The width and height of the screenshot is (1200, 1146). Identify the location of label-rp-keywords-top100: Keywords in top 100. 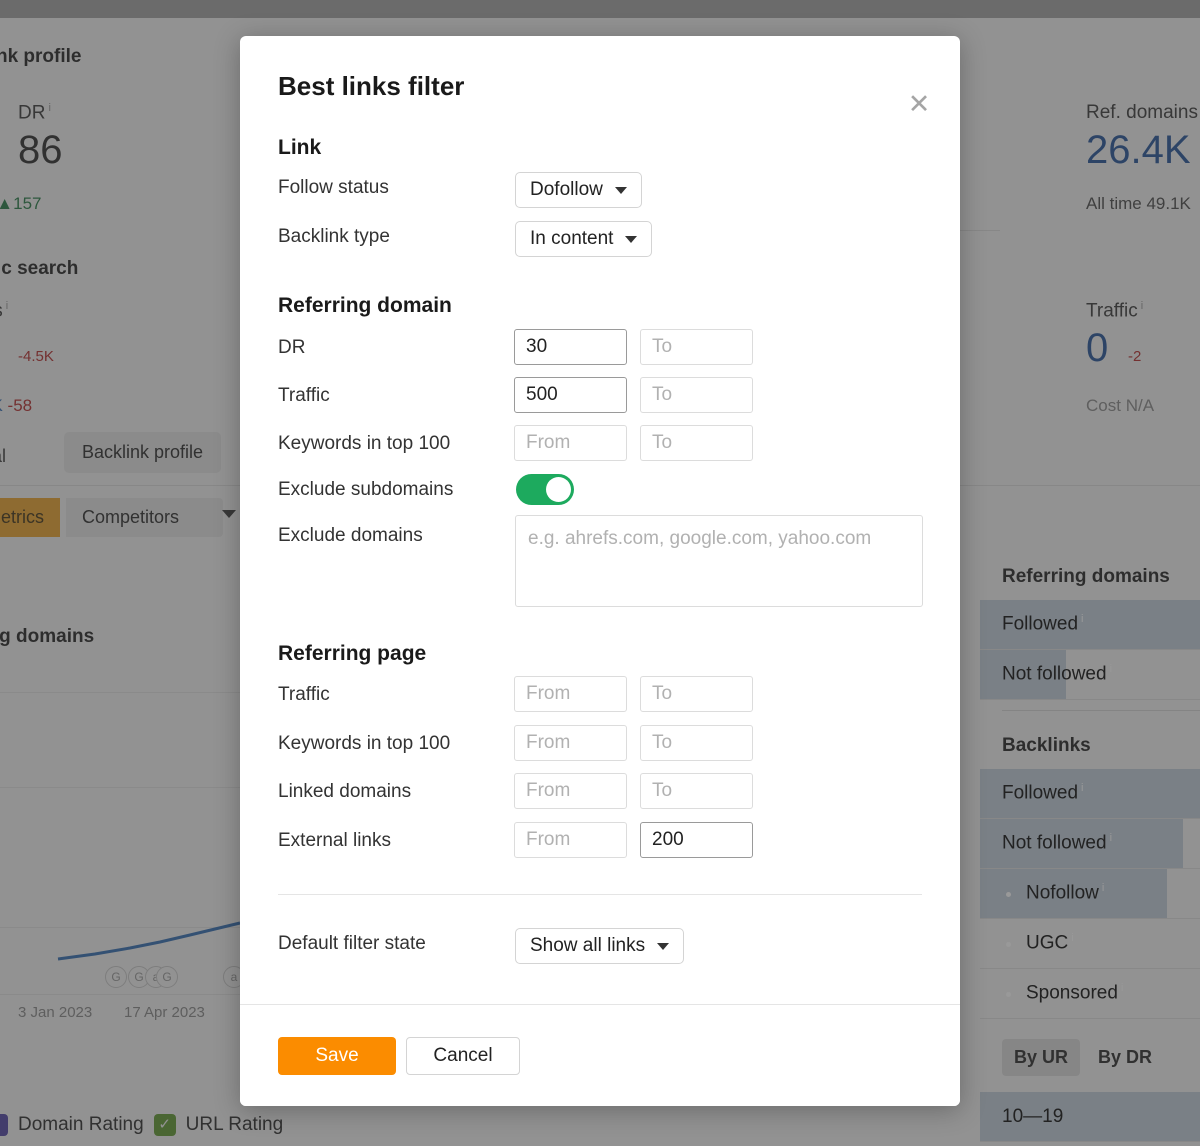
(364, 743).